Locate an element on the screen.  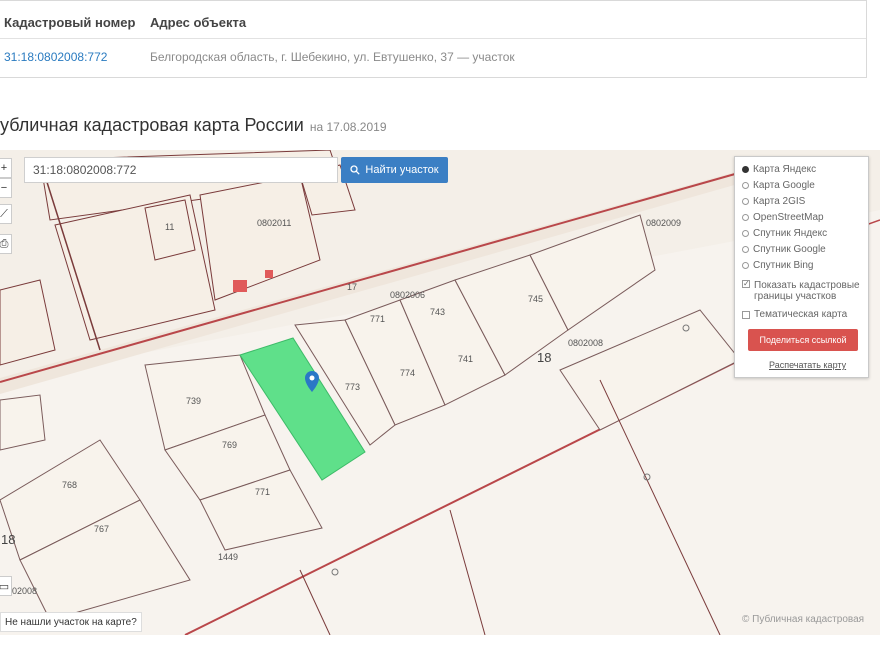
layer-option: Карта 2GIS is located at coordinates (773, 201).